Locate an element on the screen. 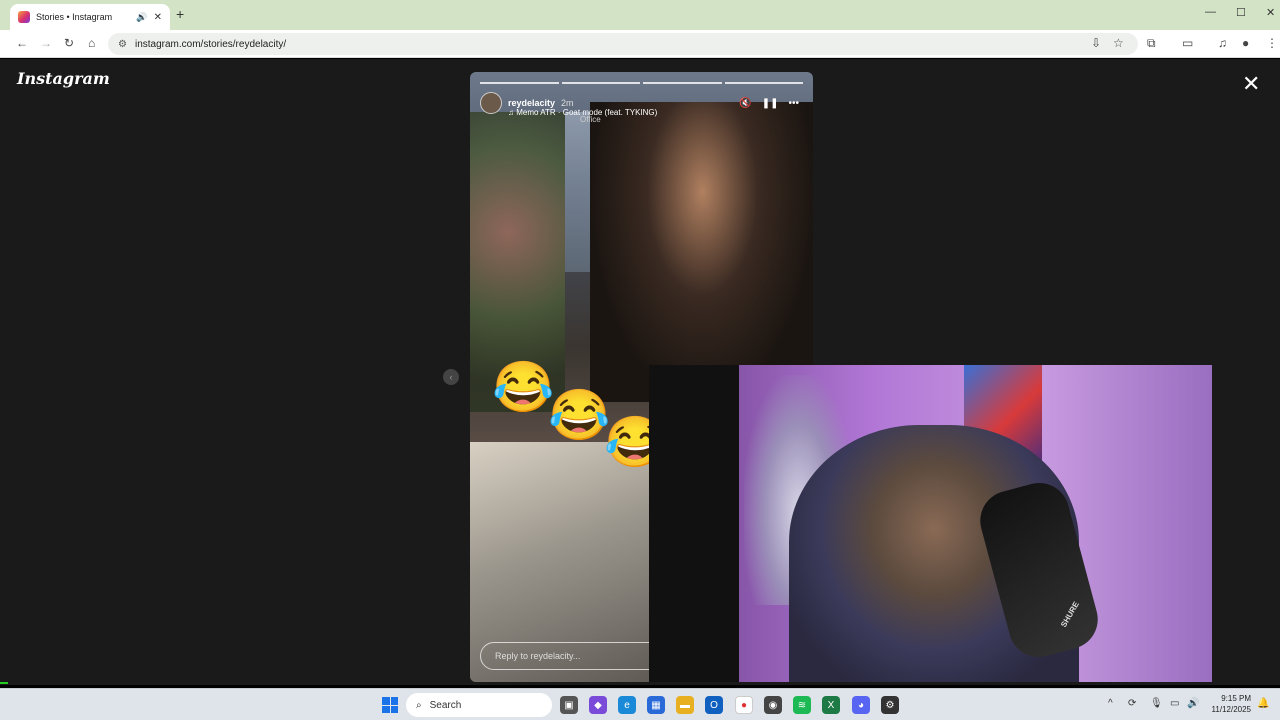  mute-icon: 🔇 is located at coordinates (745, 103).